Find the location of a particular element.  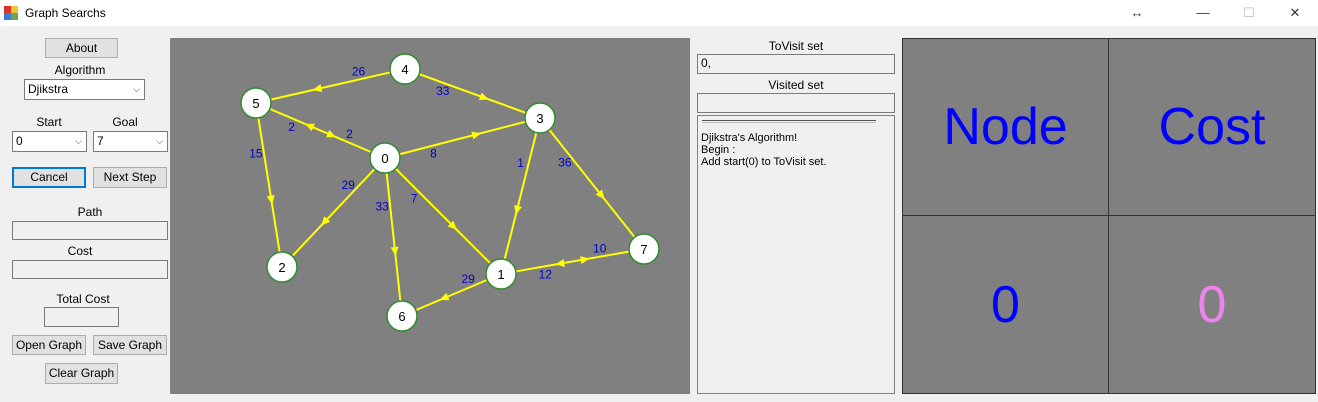

graph-node: 3 is located at coordinates (540, 118).